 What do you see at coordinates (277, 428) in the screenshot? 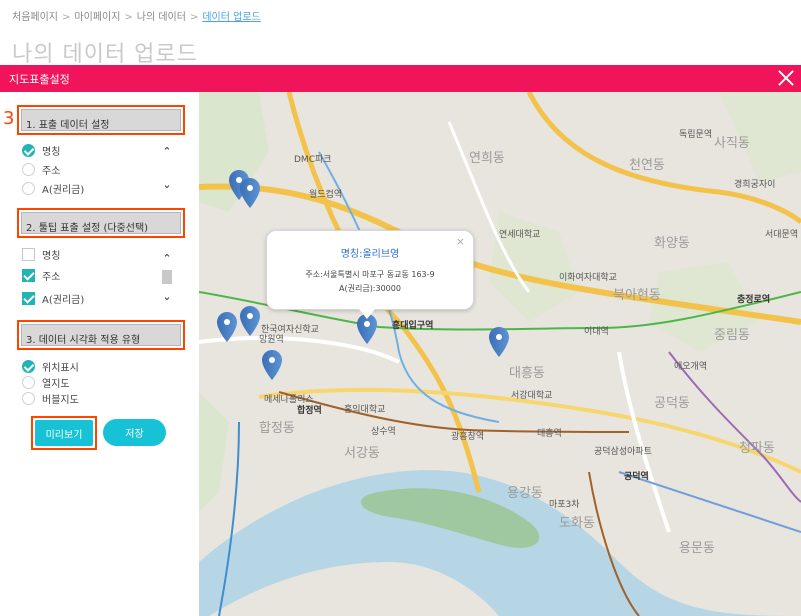
I see `map-label-district: 합정동` at bounding box center [277, 428].